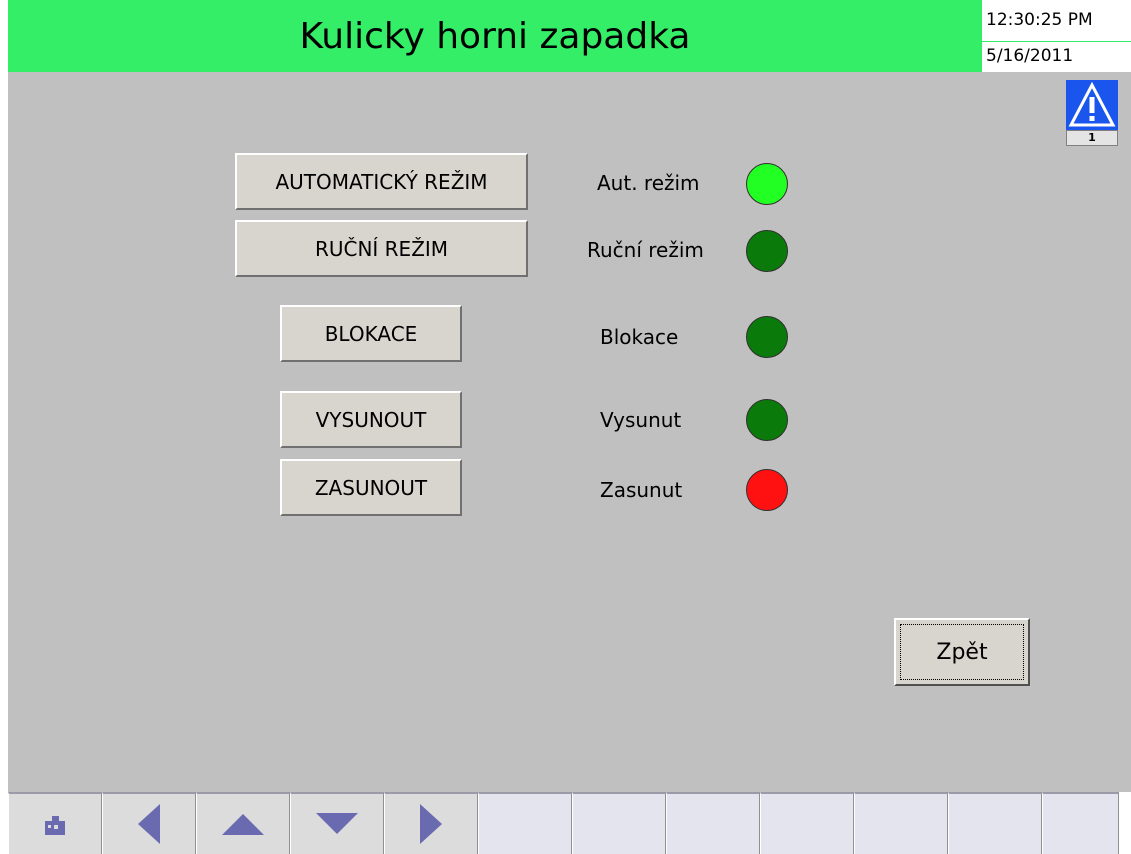 Image resolution: width=1131 pixels, height=854 pixels. What do you see at coordinates (639, 337) in the screenshot?
I see `block-status-label: Blokace` at bounding box center [639, 337].